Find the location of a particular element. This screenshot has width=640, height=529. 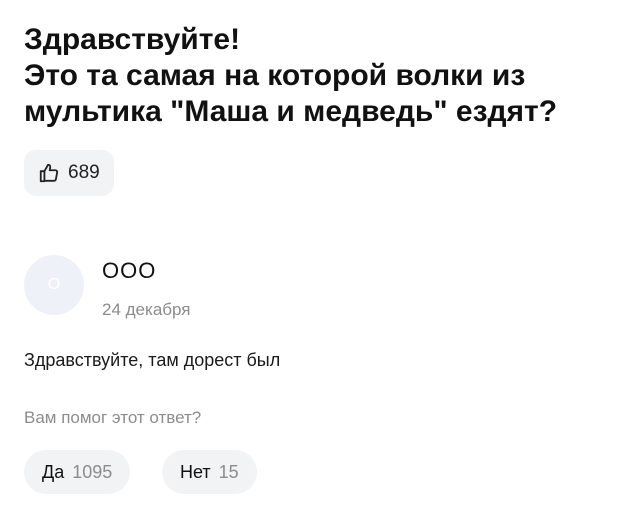

thumbs-up-icon is located at coordinates (49, 173).